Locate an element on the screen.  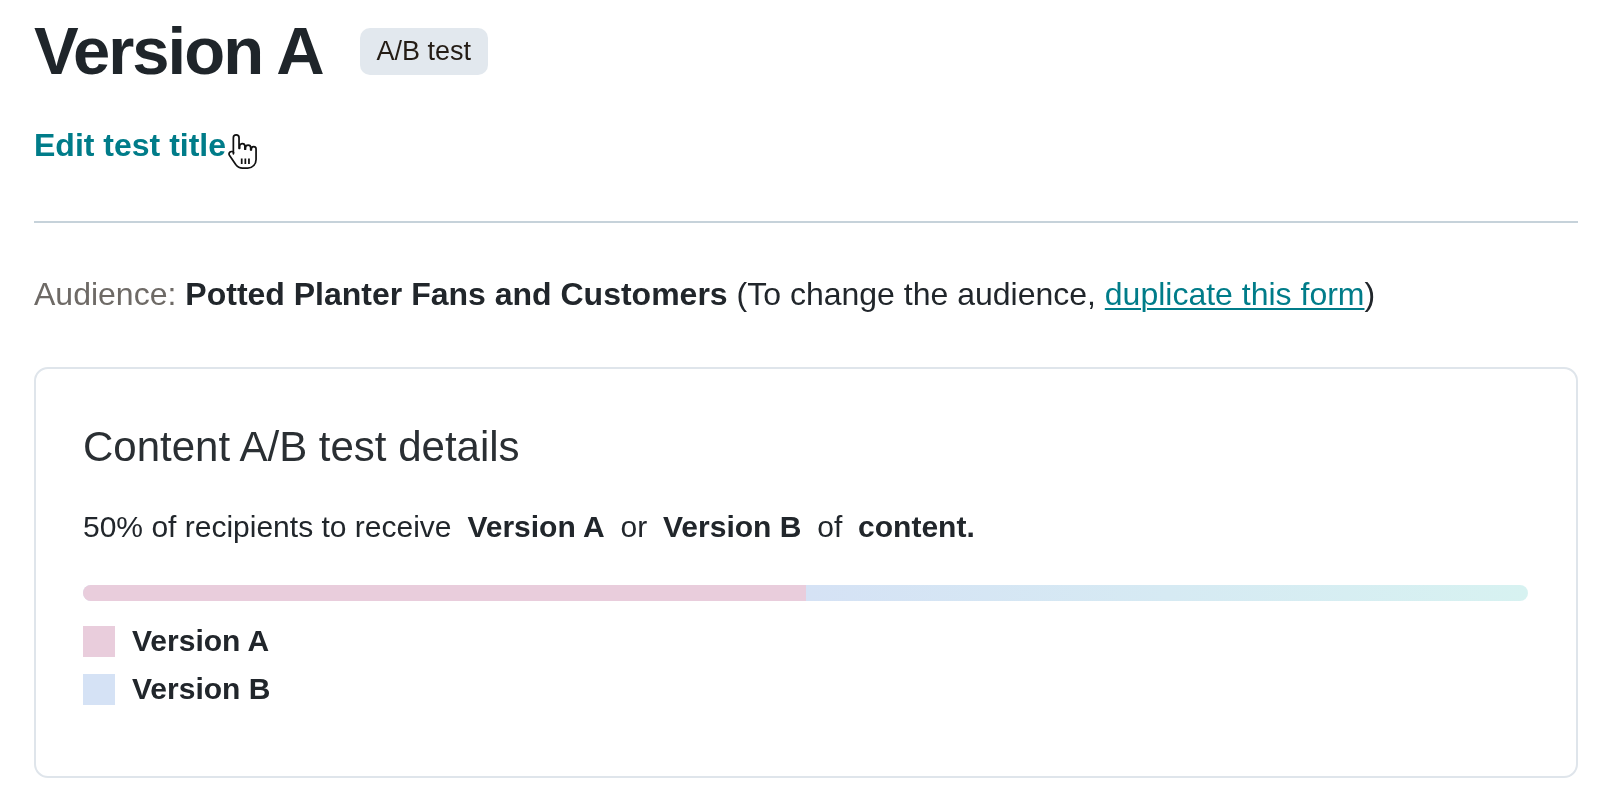
audience-text: Potted Planter Fans and Customers (To change the audience, duplicate this form) is located at coordinates (780, 294).